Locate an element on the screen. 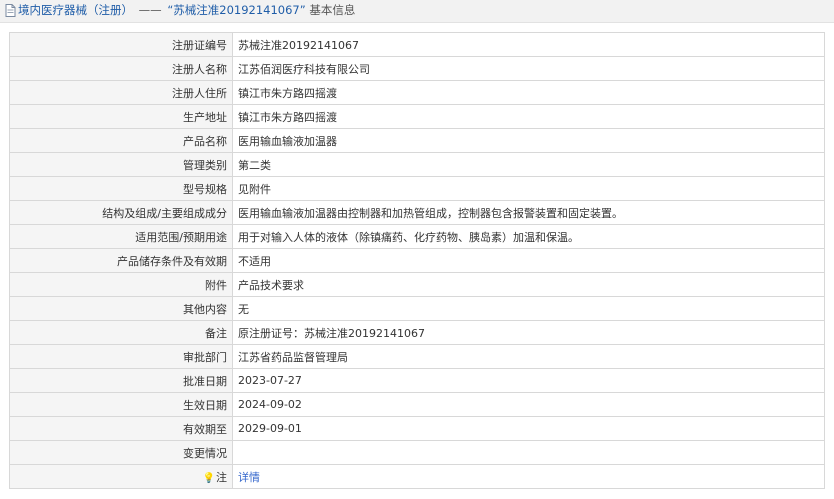  table-row: 审批部门 江苏省药品监督管理局 is located at coordinates (417, 356).